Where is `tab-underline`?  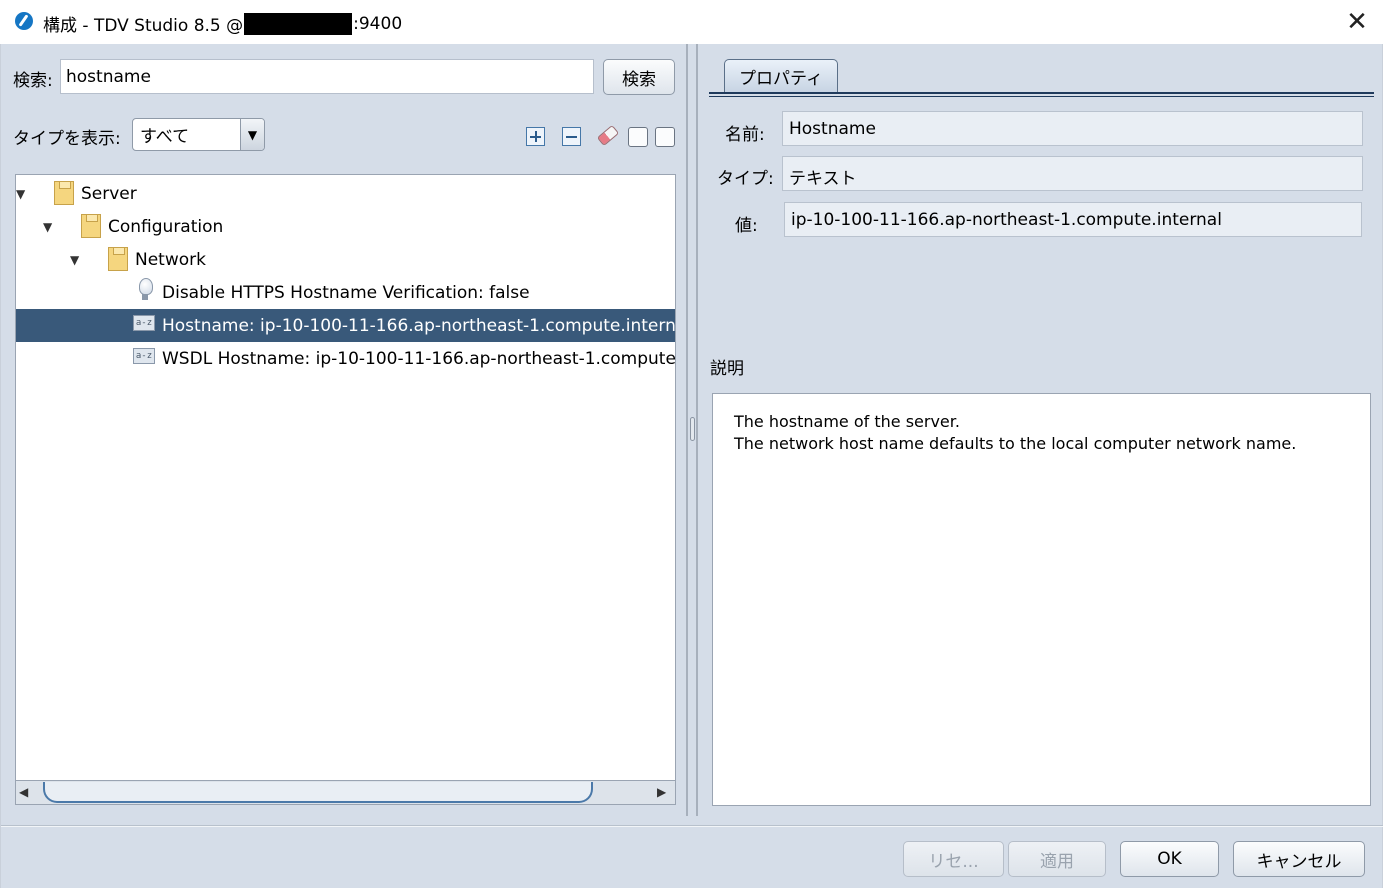 tab-underline is located at coordinates (1041, 94).